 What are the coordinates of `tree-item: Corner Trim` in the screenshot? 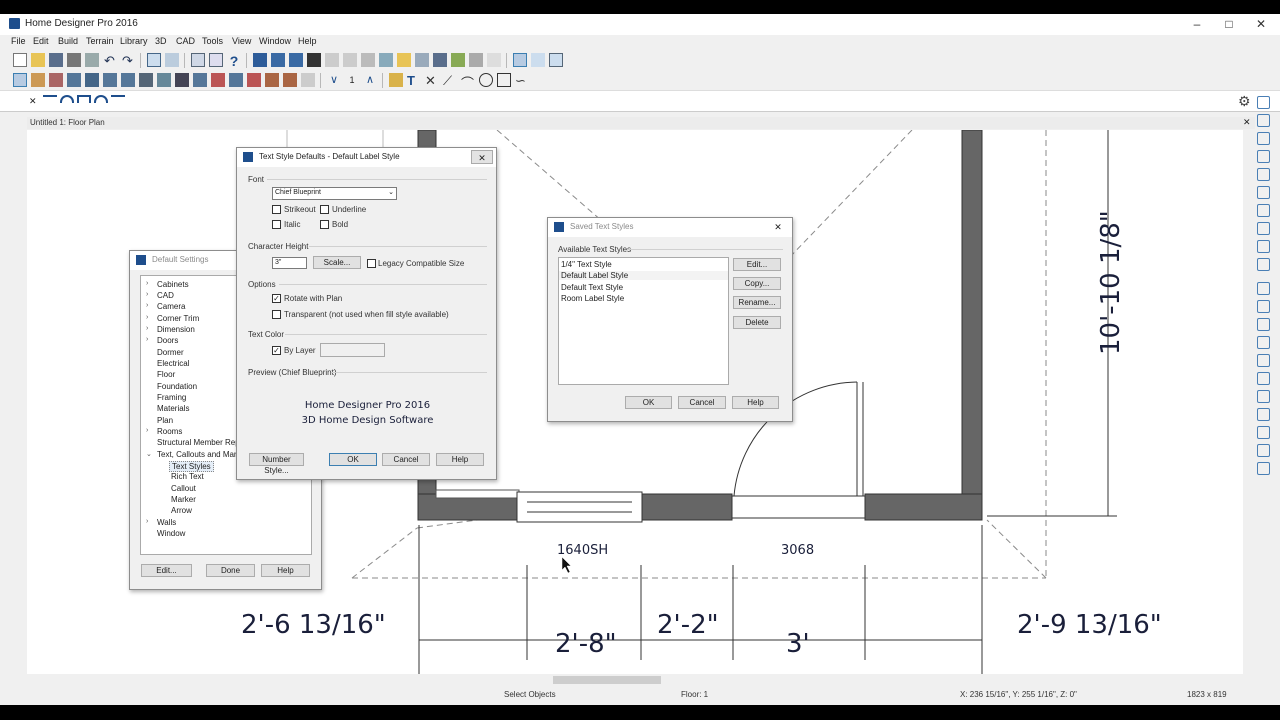 It's located at (178, 318).